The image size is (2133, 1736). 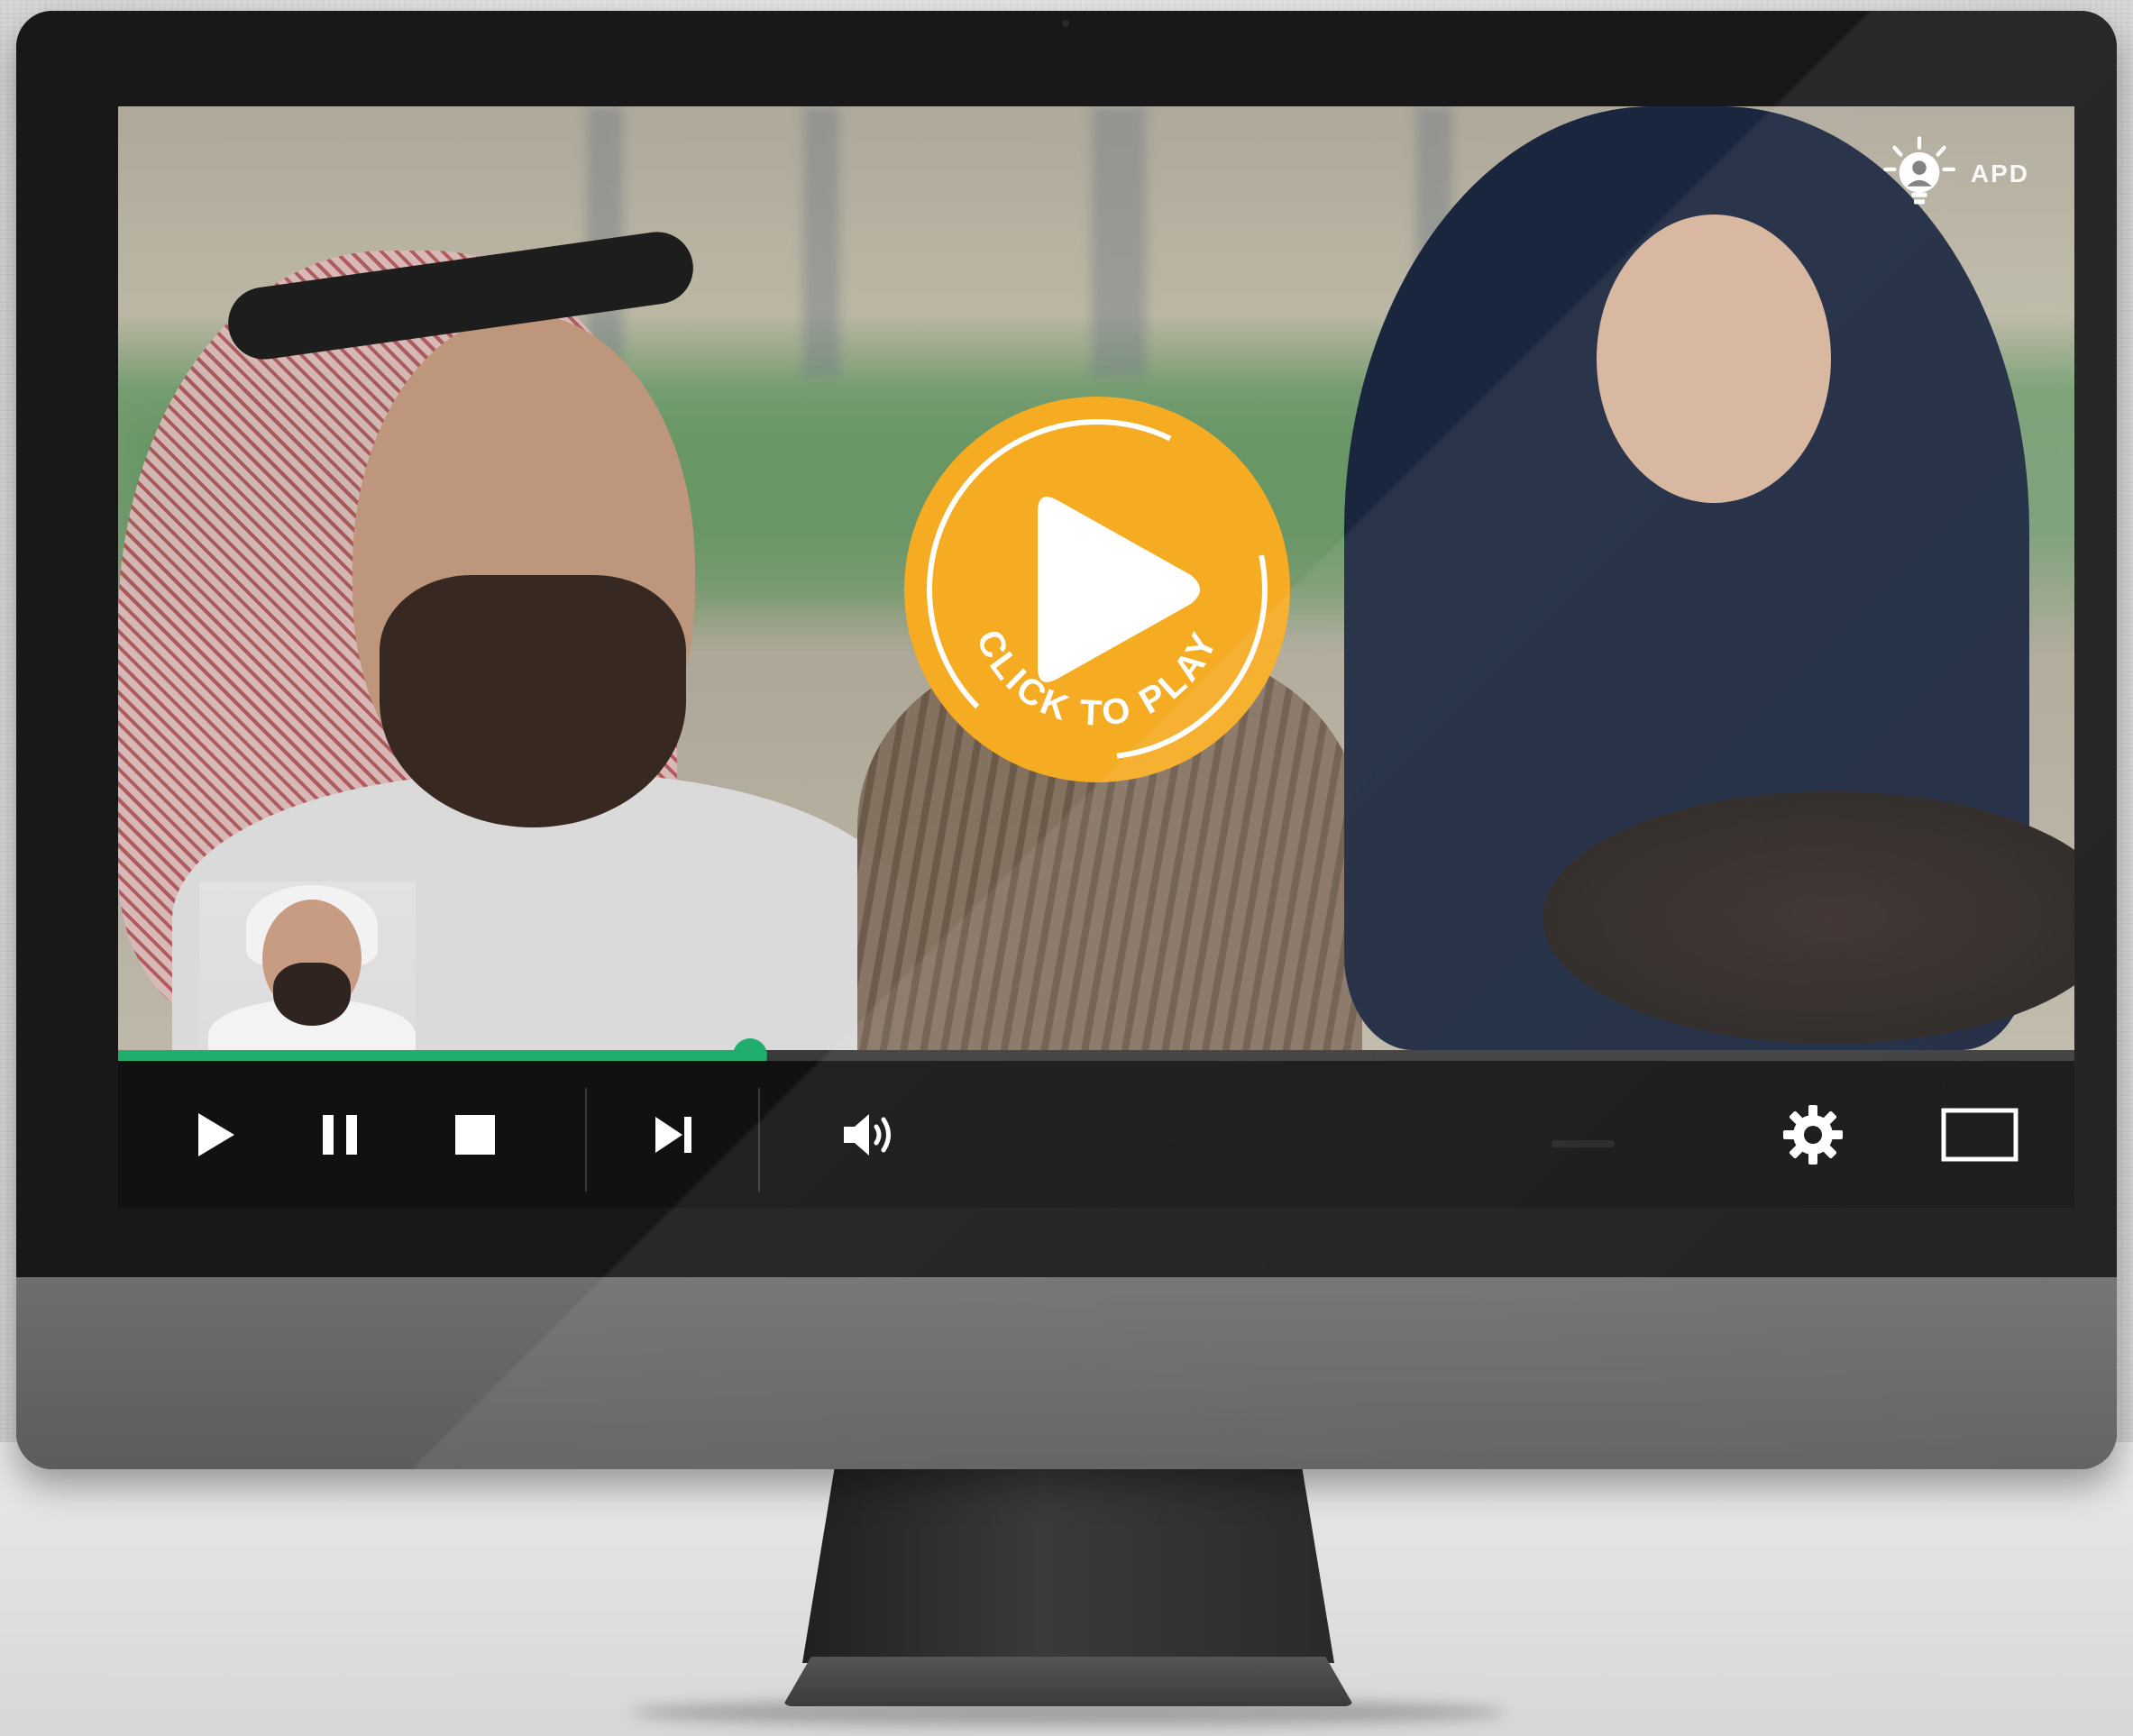 What do you see at coordinates (434, 1055) in the screenshot?
I see `progress-fill` at bounding box center [434, 1055].